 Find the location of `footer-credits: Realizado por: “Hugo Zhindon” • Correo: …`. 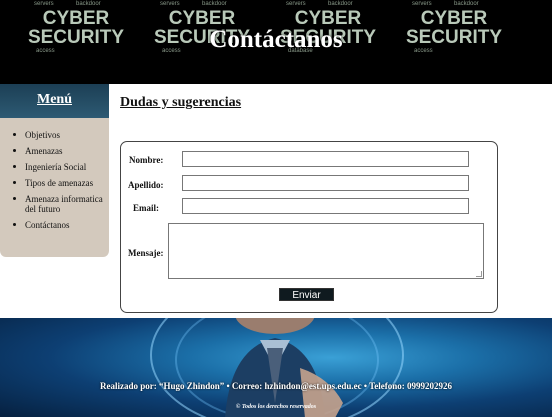

footer-credits: Realizado por: “Hugo Zhindon” • Correo: … is located at coordinates (276, 386).